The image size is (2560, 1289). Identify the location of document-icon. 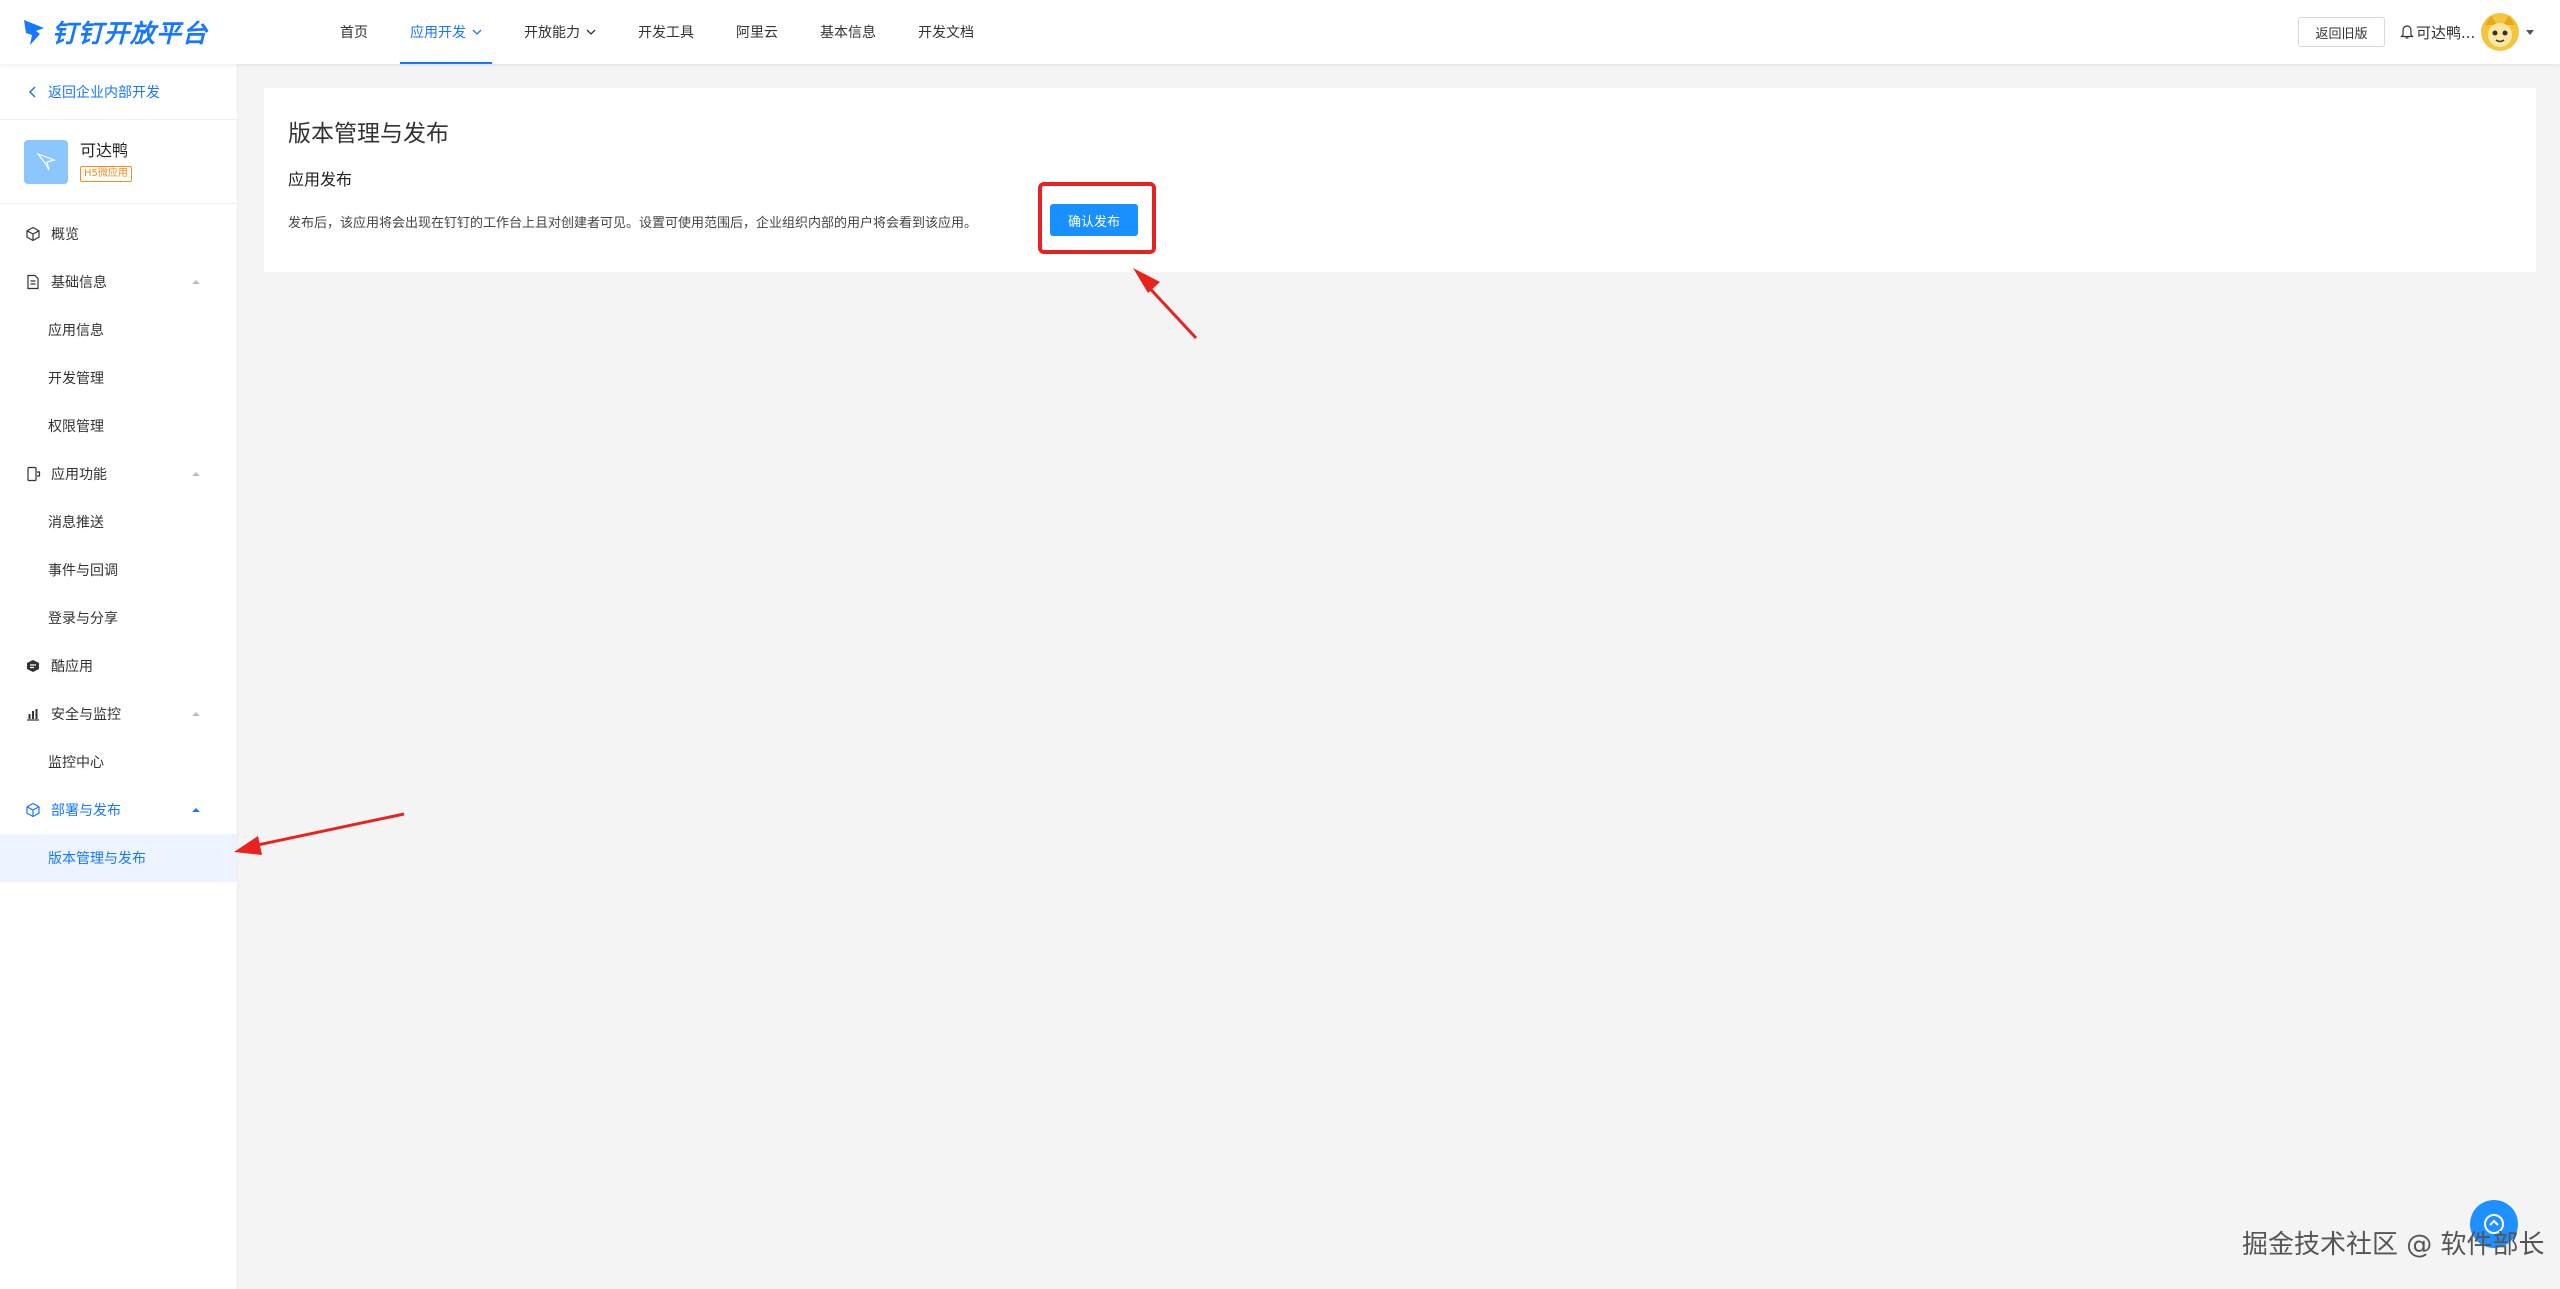
(33, 282).